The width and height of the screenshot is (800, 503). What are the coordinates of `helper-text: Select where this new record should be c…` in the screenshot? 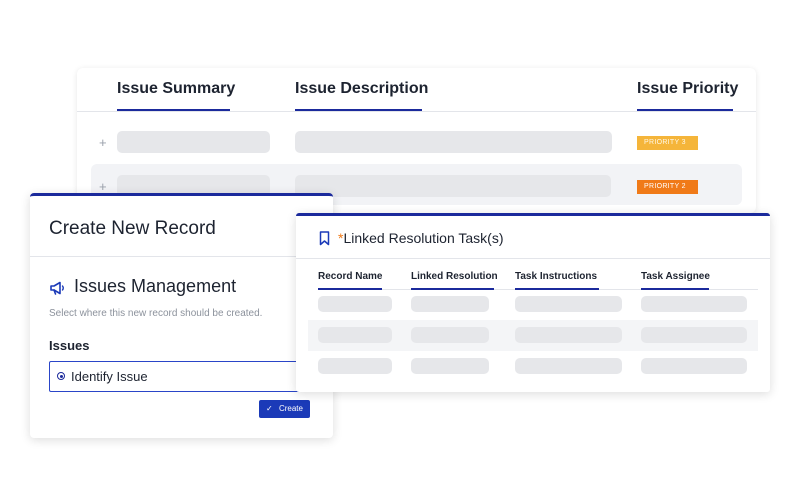 It's located at (156, 313).